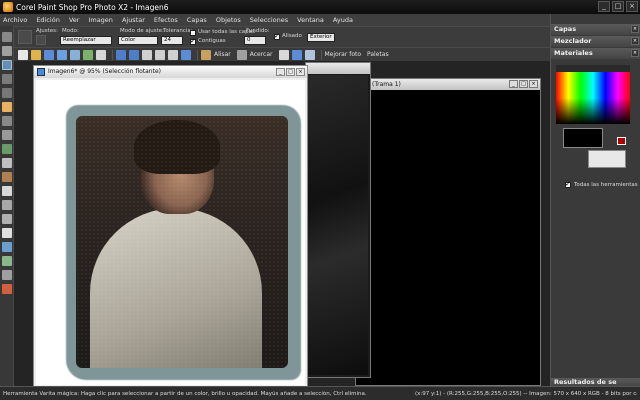  Describe the element at coordinates (7, 51) in the screenshot. I see `pick-icon` at that location.